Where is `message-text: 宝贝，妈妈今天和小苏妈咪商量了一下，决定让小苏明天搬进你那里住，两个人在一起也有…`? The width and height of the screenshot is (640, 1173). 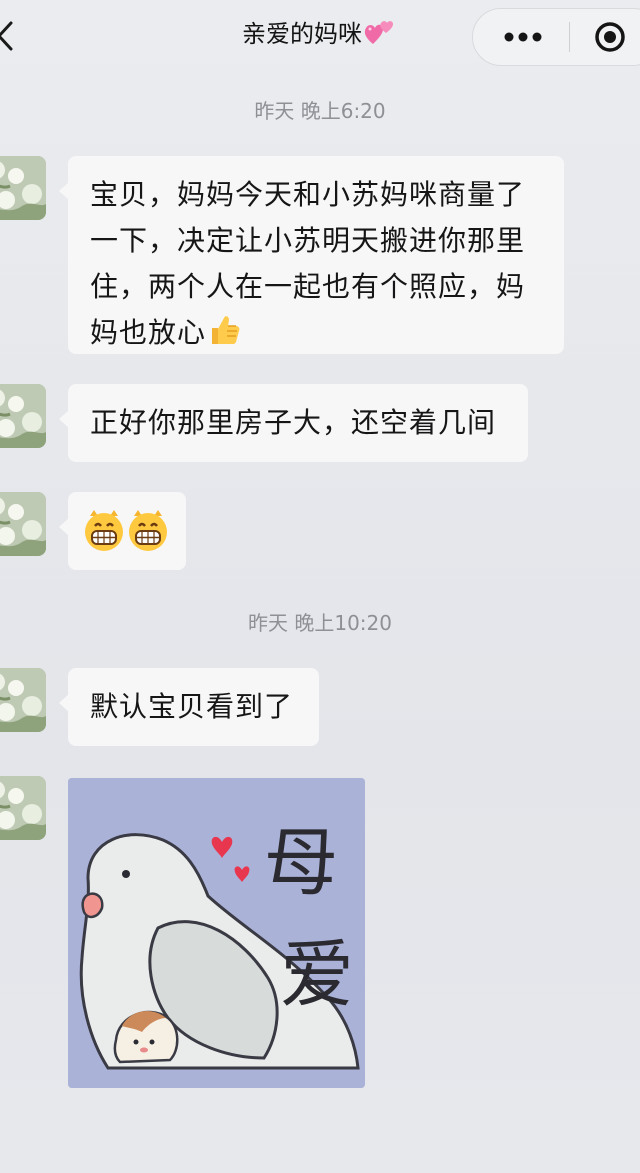 message-text: 宝贝，妈妈今天和小苏妈咪商量了一下，决定让小苏明天搬进你那里住，两个人在一起也有… is located at coordinates (308, 263).